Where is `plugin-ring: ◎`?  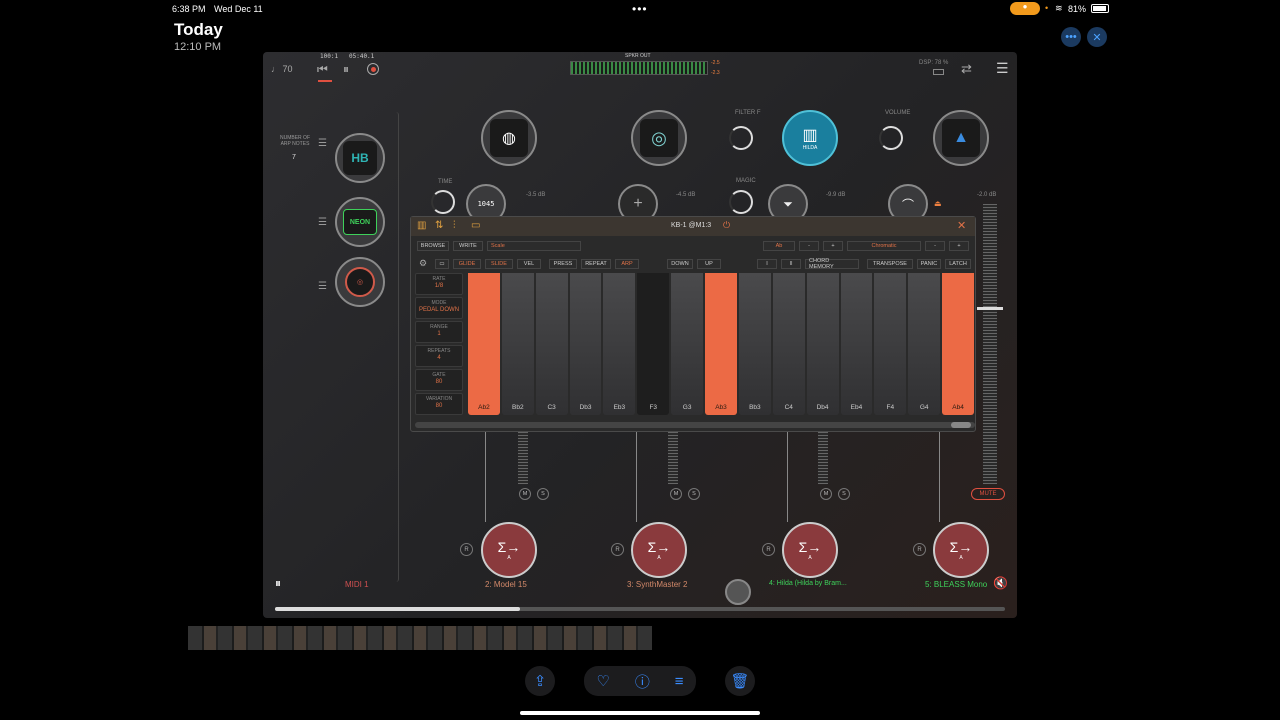
plugin-ring: ◎ is located at coordinates (360, 282).